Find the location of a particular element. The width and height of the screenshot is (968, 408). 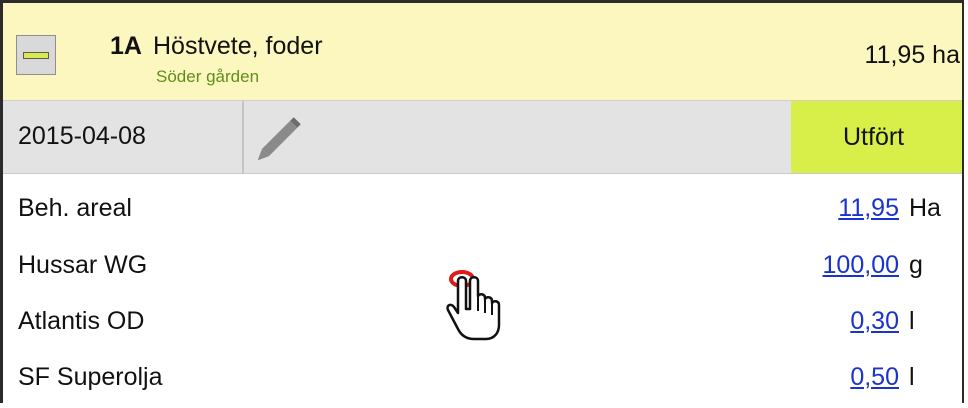

input-value-link: 100,00 is located at coordinates (861, 265).